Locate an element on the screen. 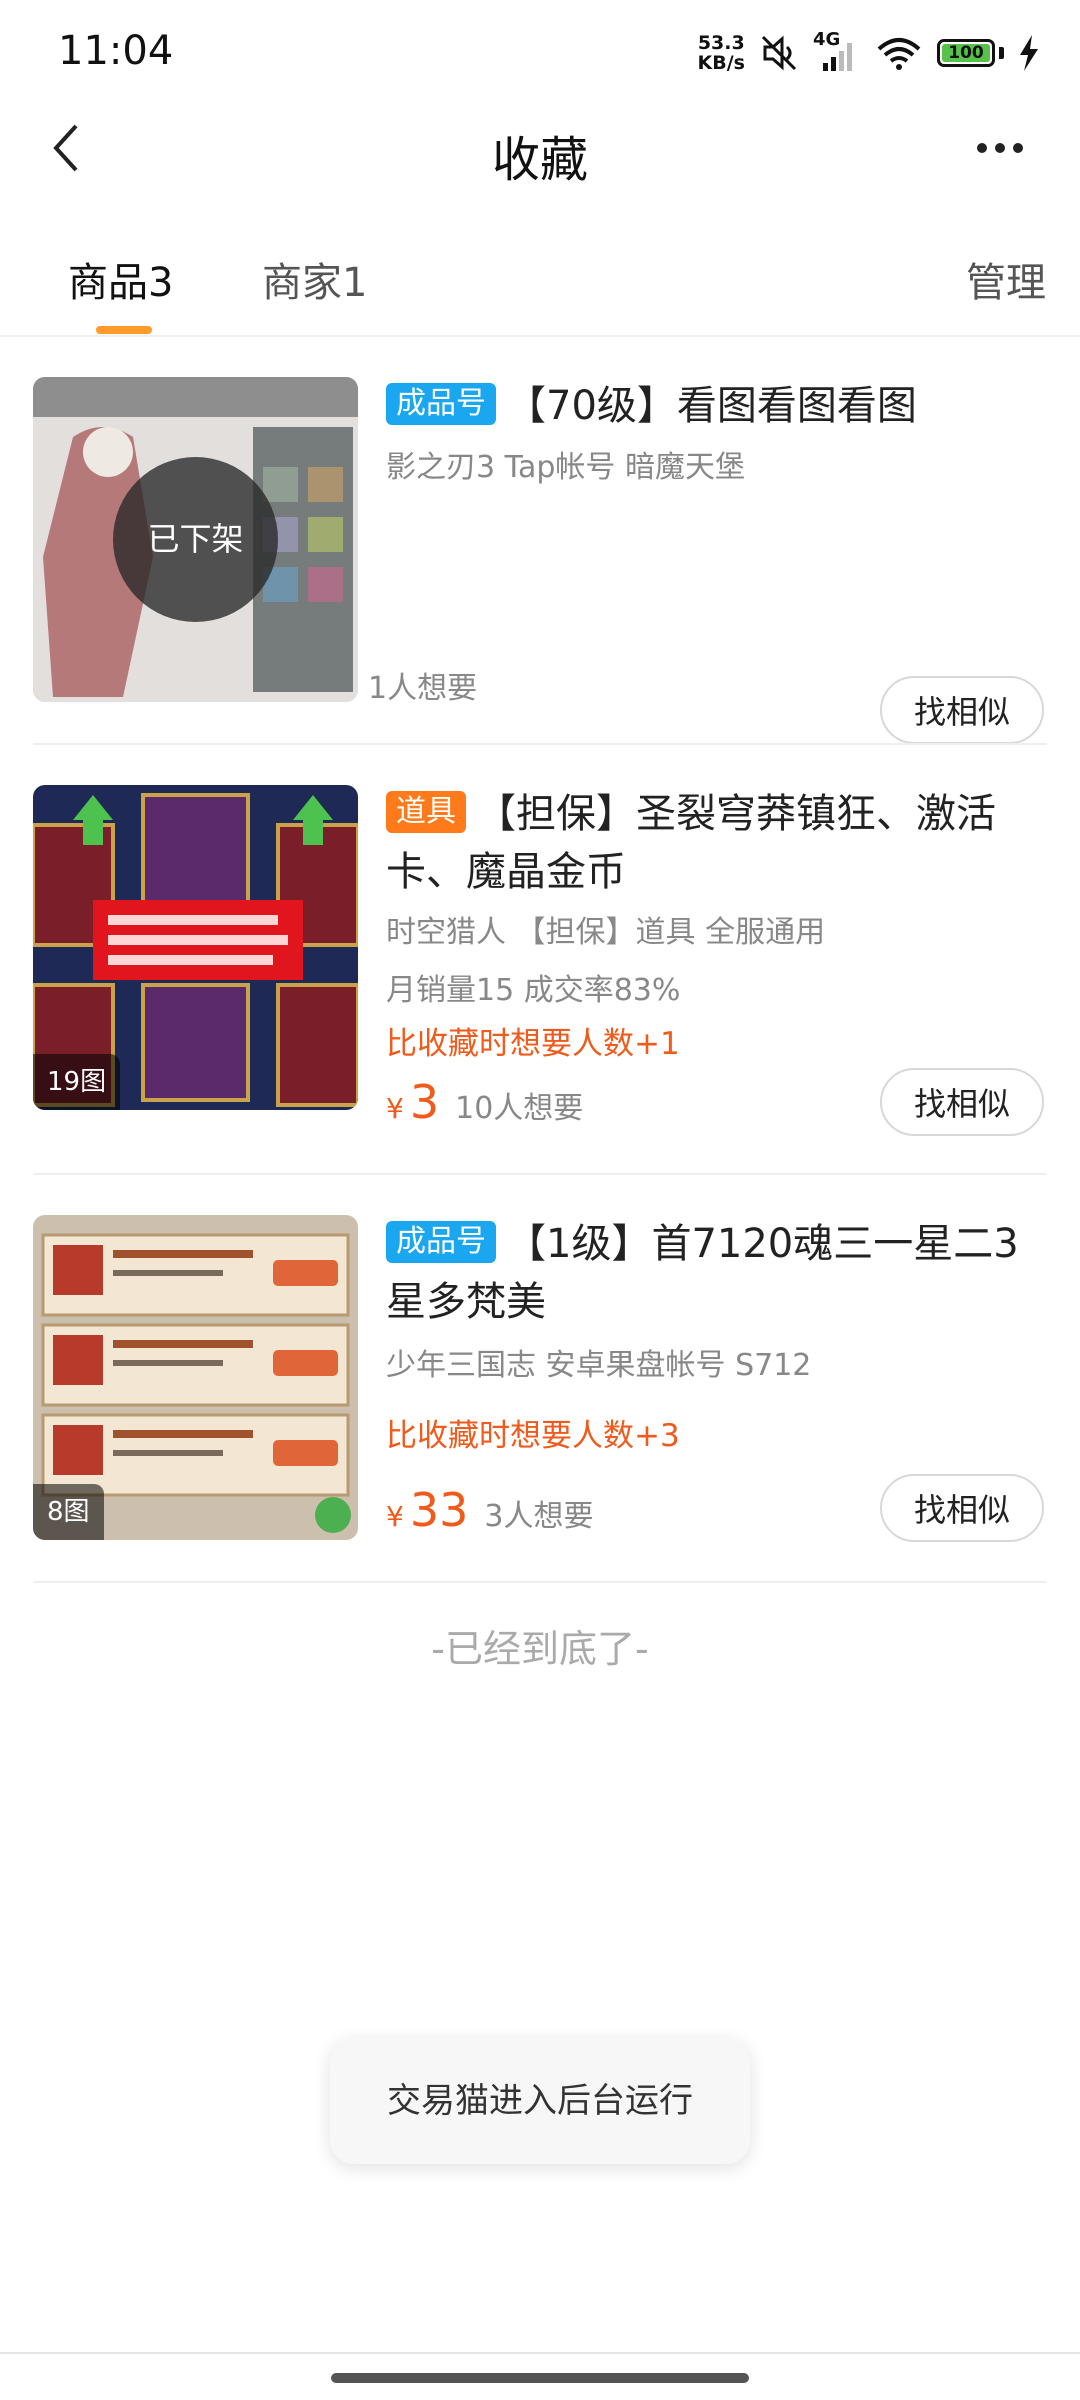 This screenshot has height=2400, width=1080. item-want-change-hint: 比收藏时想要人数+1 is located at coordinates (533, 1044).